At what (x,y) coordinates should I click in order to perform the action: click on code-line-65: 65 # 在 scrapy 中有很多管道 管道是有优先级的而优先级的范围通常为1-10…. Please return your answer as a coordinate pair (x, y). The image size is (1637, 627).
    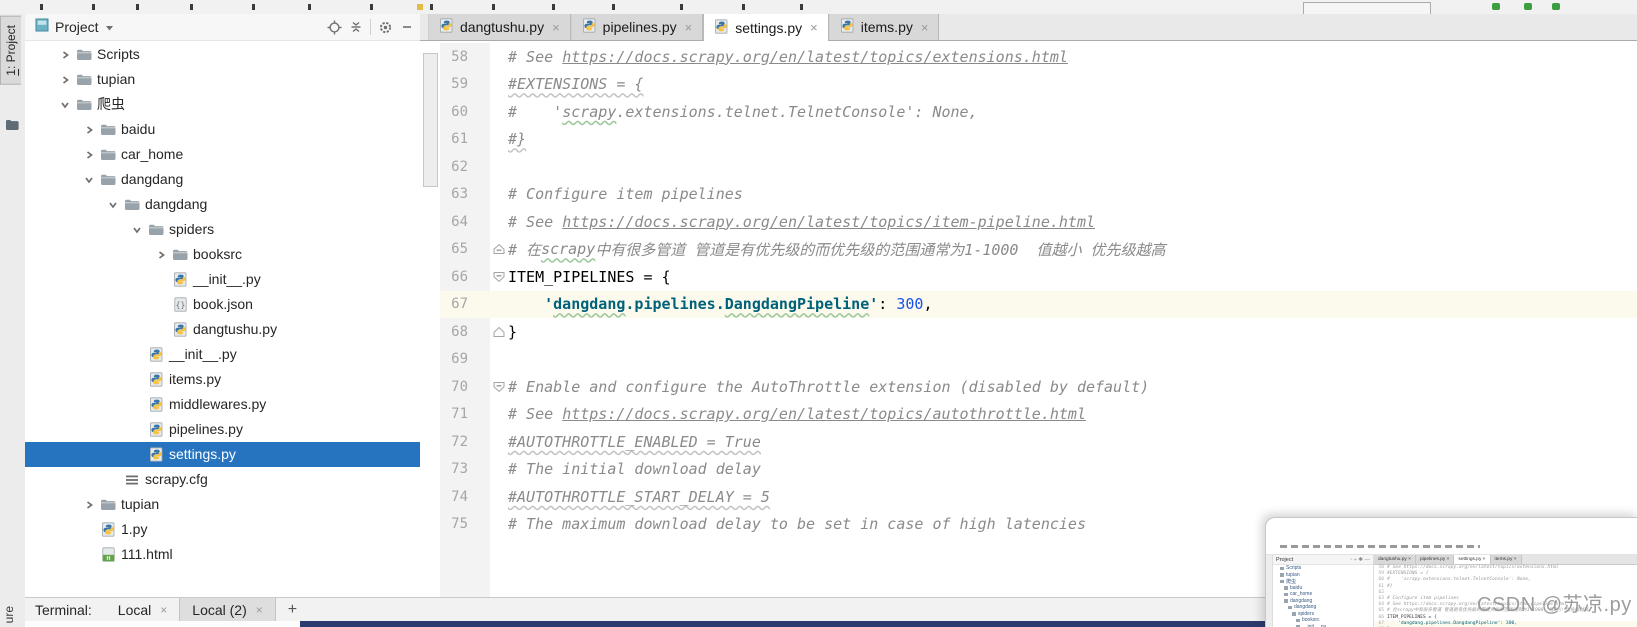
    Looking at the image, I should click on (1028, 249).